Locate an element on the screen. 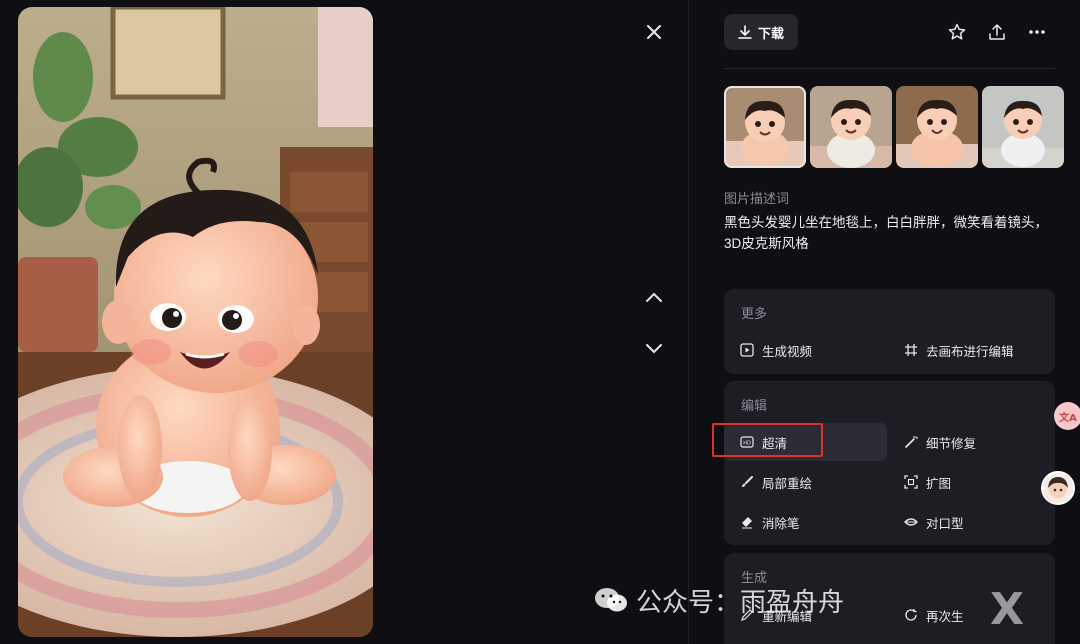  chevron-up-icon is located at coordinates (654, 297).